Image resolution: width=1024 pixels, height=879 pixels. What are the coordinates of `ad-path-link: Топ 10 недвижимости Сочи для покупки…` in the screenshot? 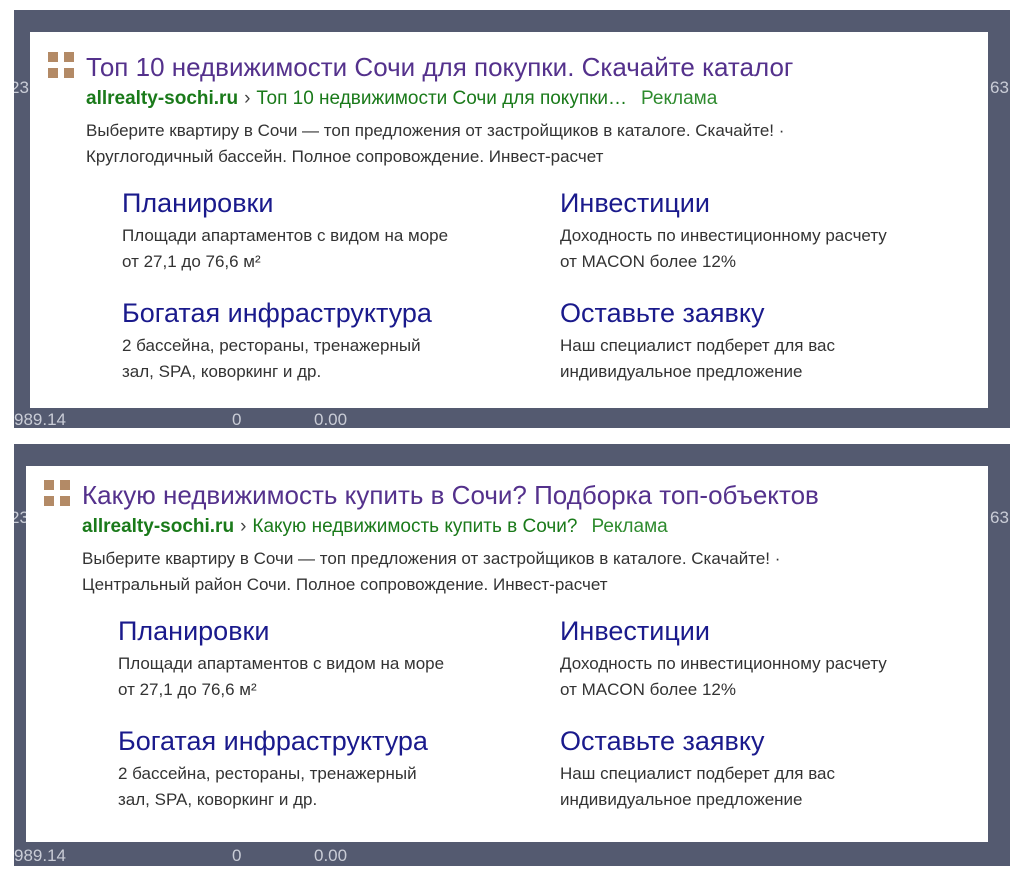 It's located at (441, 98).